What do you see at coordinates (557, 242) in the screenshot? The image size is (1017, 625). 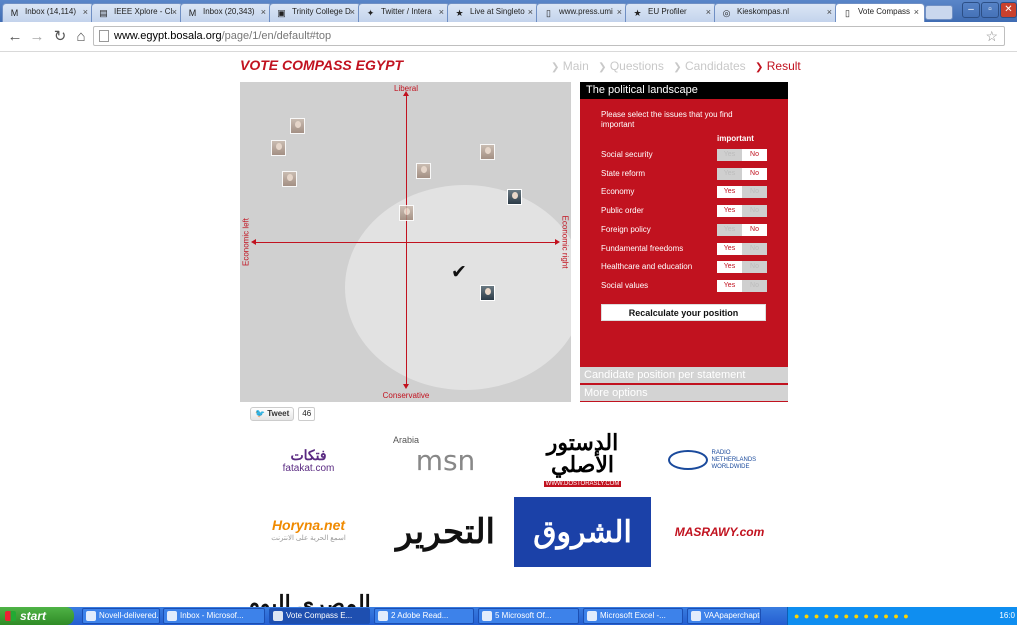 I see `arrow-right-icon` at bounding box center [557, 242].